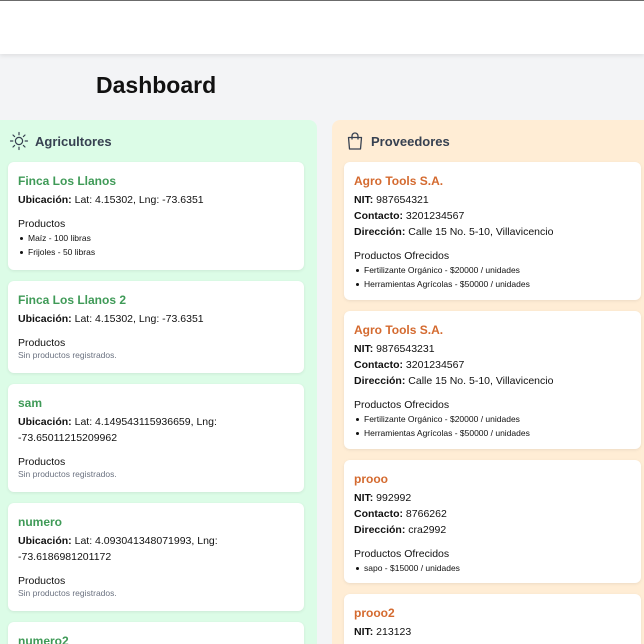 The width and height of the screenshot is (644, 644). Describe the element at coordinates (322, 27) in the screenshot. I see `top-navbar` at that location.